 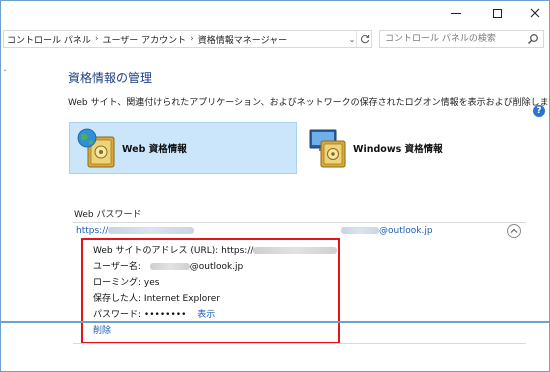 I want to click on delete-link: 削除, so click(x=102, y=331).